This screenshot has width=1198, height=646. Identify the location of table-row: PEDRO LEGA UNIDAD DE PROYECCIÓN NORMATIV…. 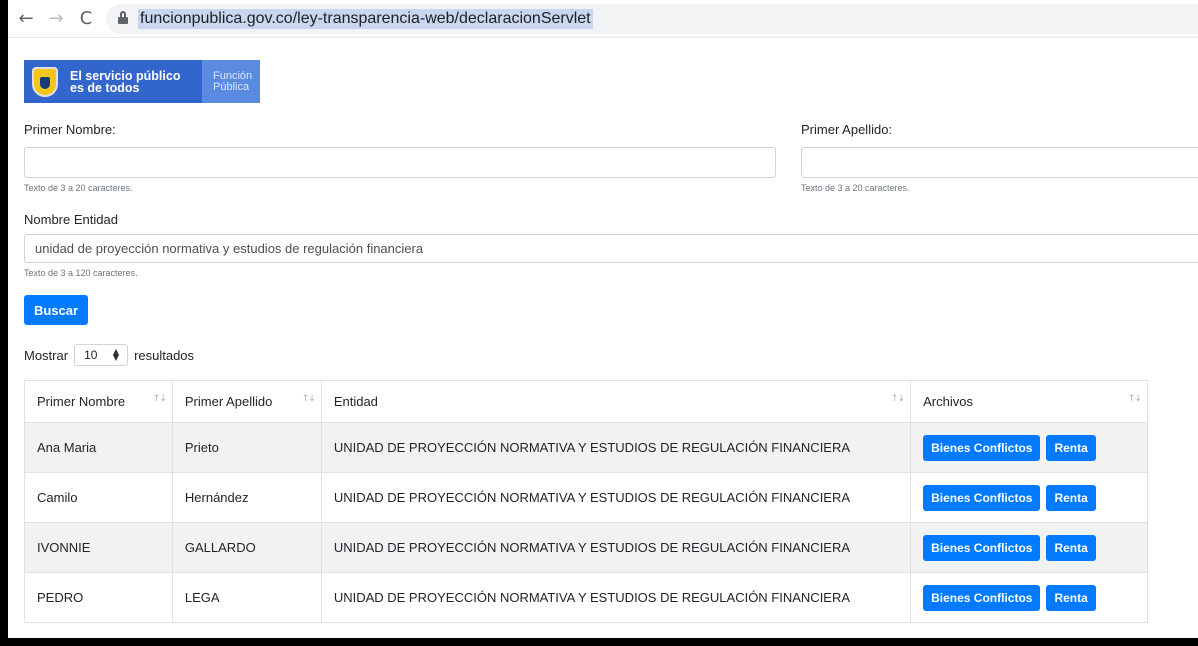
(586, 597).